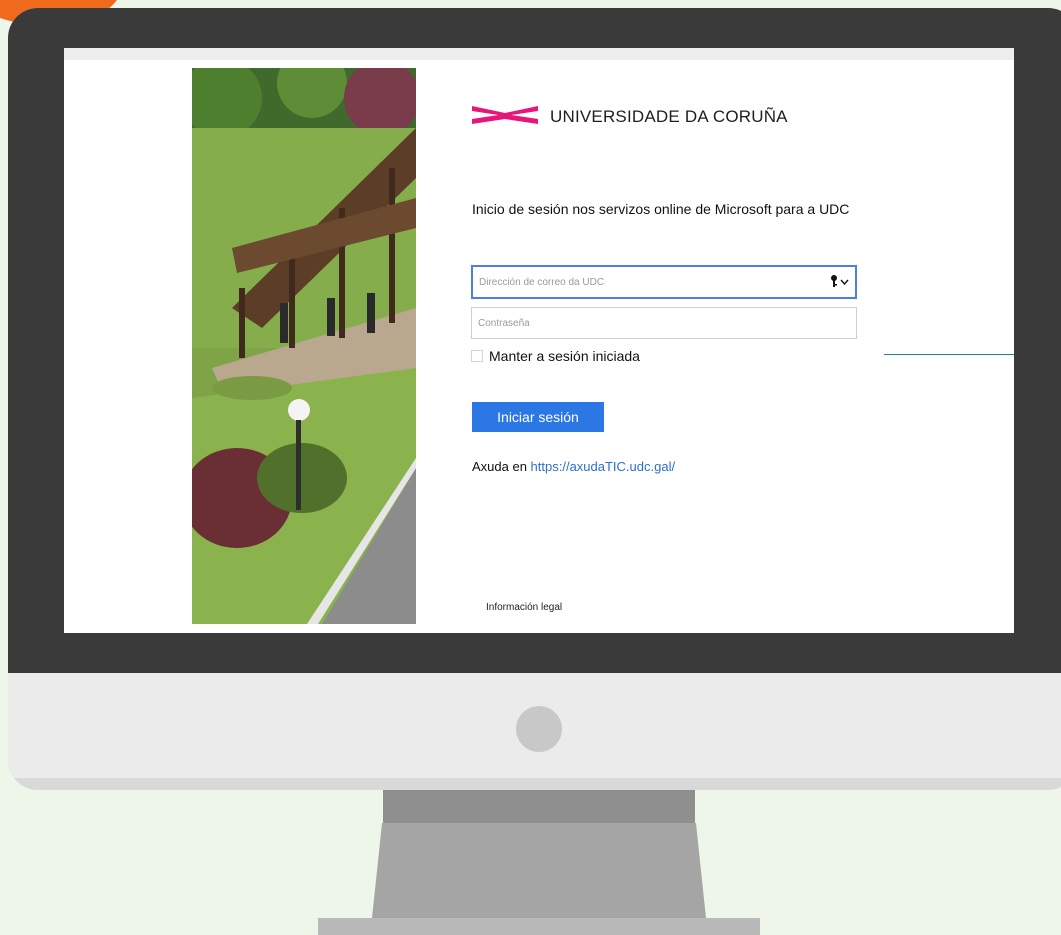 Image resolution: width=1061 pixels, height=935 pixels. What do you see at coordinates (524, 607) in the screenshot?
I see `legal-link: Información legal` at bounding box center [524, 607].